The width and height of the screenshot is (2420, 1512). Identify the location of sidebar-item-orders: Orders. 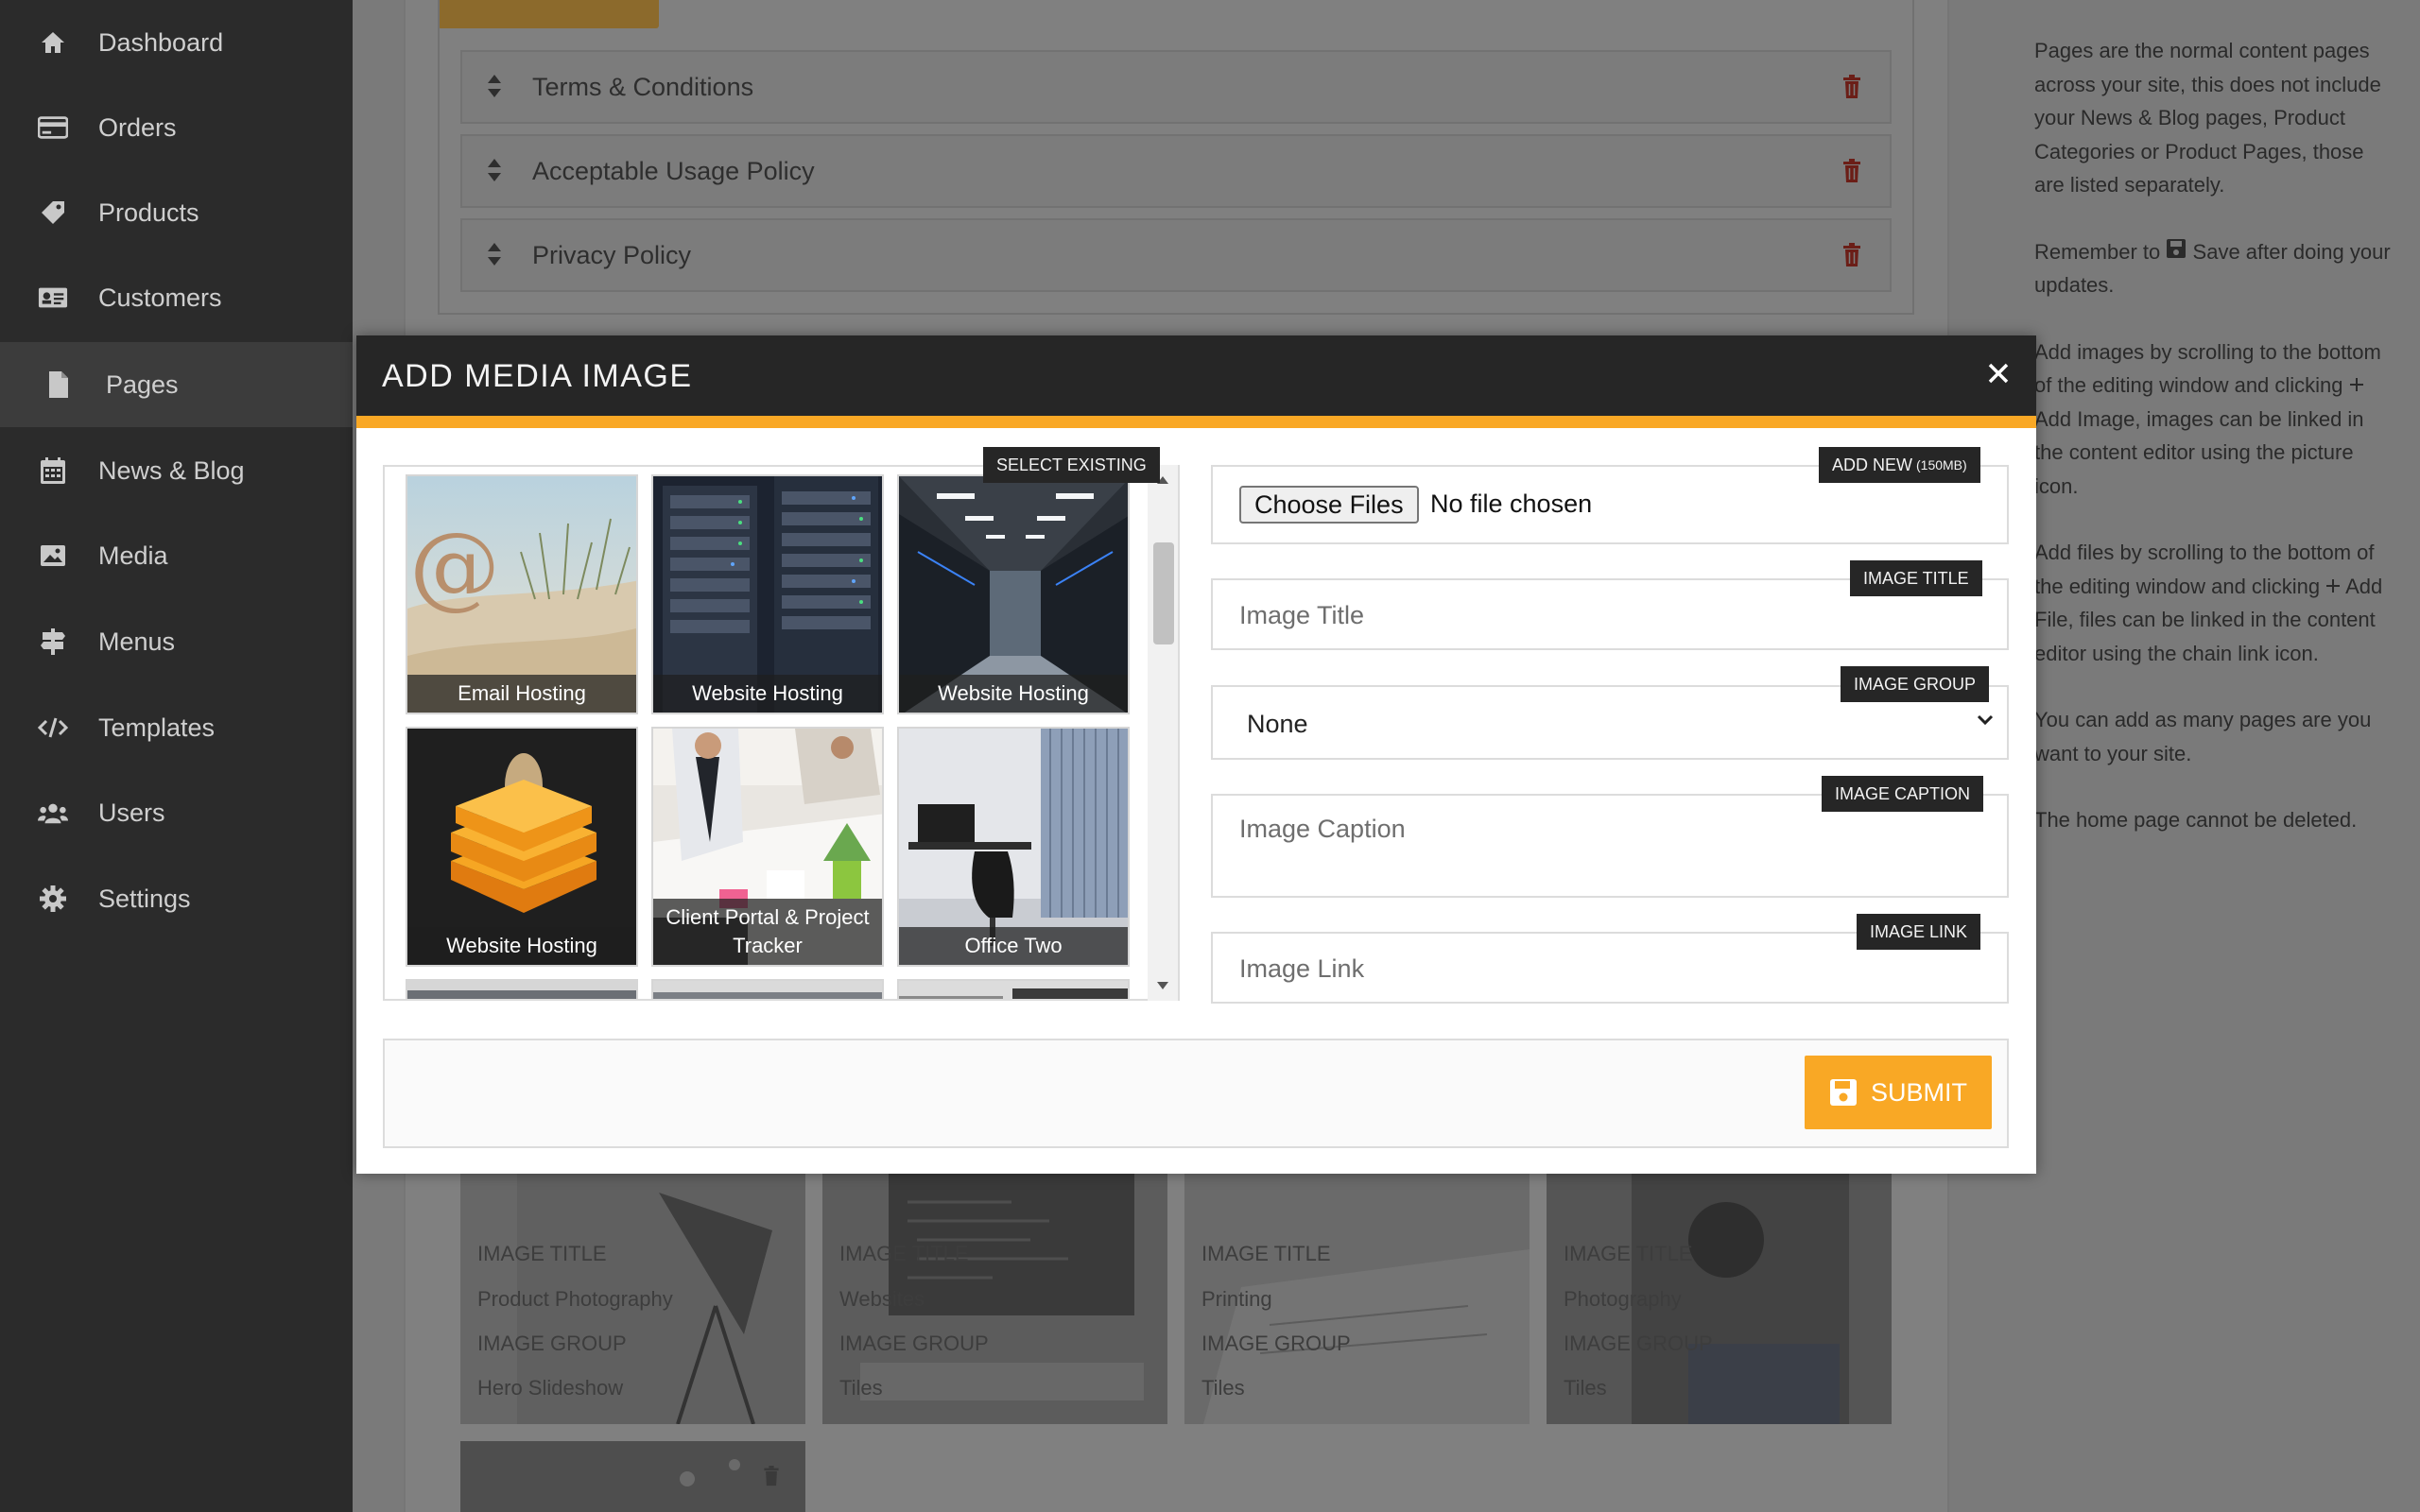
(177, 127).